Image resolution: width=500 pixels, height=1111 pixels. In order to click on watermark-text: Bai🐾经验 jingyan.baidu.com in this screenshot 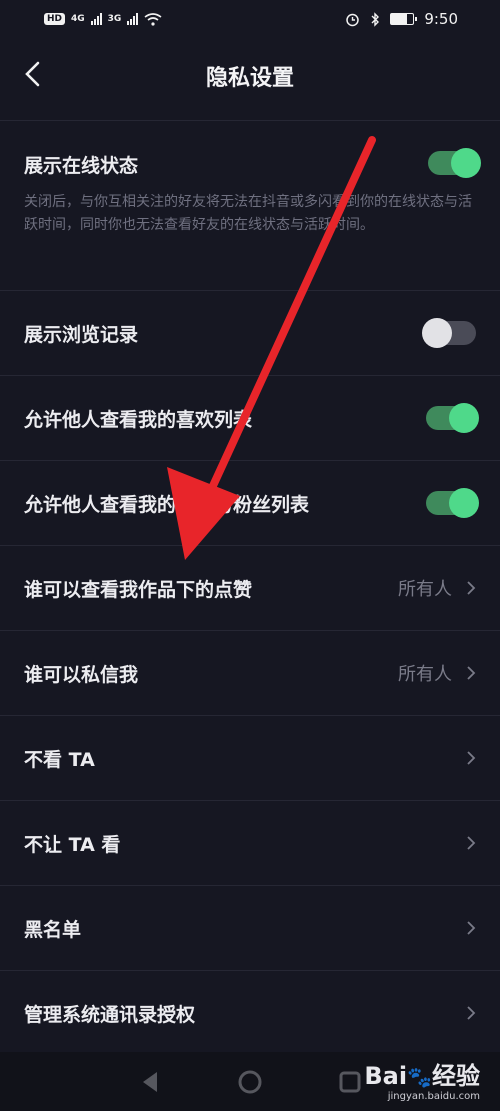, I will do `click(422, 1079)`.